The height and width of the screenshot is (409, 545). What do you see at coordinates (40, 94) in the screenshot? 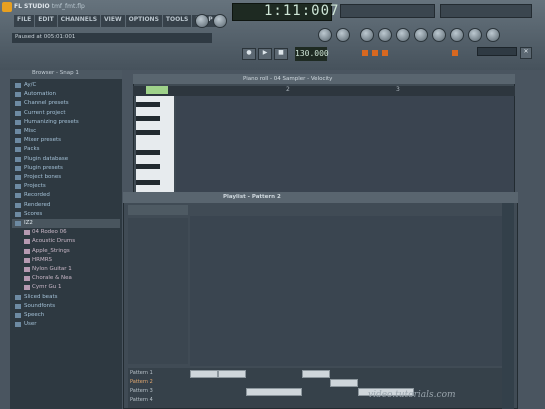
I see `browser-item-label: Automation` at bounding box center [40, 94].